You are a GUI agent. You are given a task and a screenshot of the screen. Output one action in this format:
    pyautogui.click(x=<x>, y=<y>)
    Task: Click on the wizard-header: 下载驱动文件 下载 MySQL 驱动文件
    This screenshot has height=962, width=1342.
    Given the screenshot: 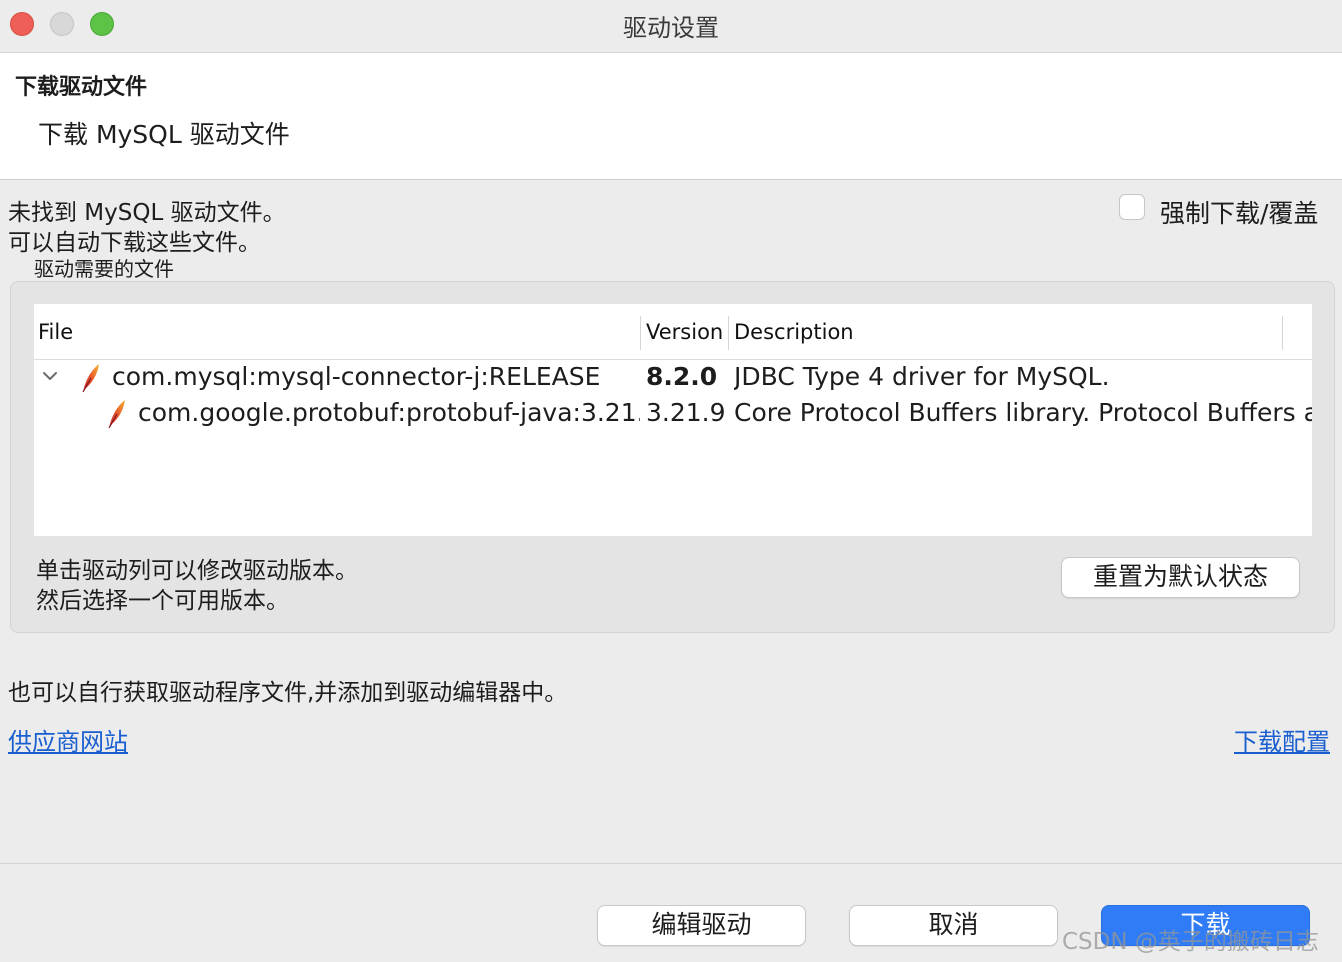 What is the action you would take?
    pyautogui.click(x=671, y=116)
    